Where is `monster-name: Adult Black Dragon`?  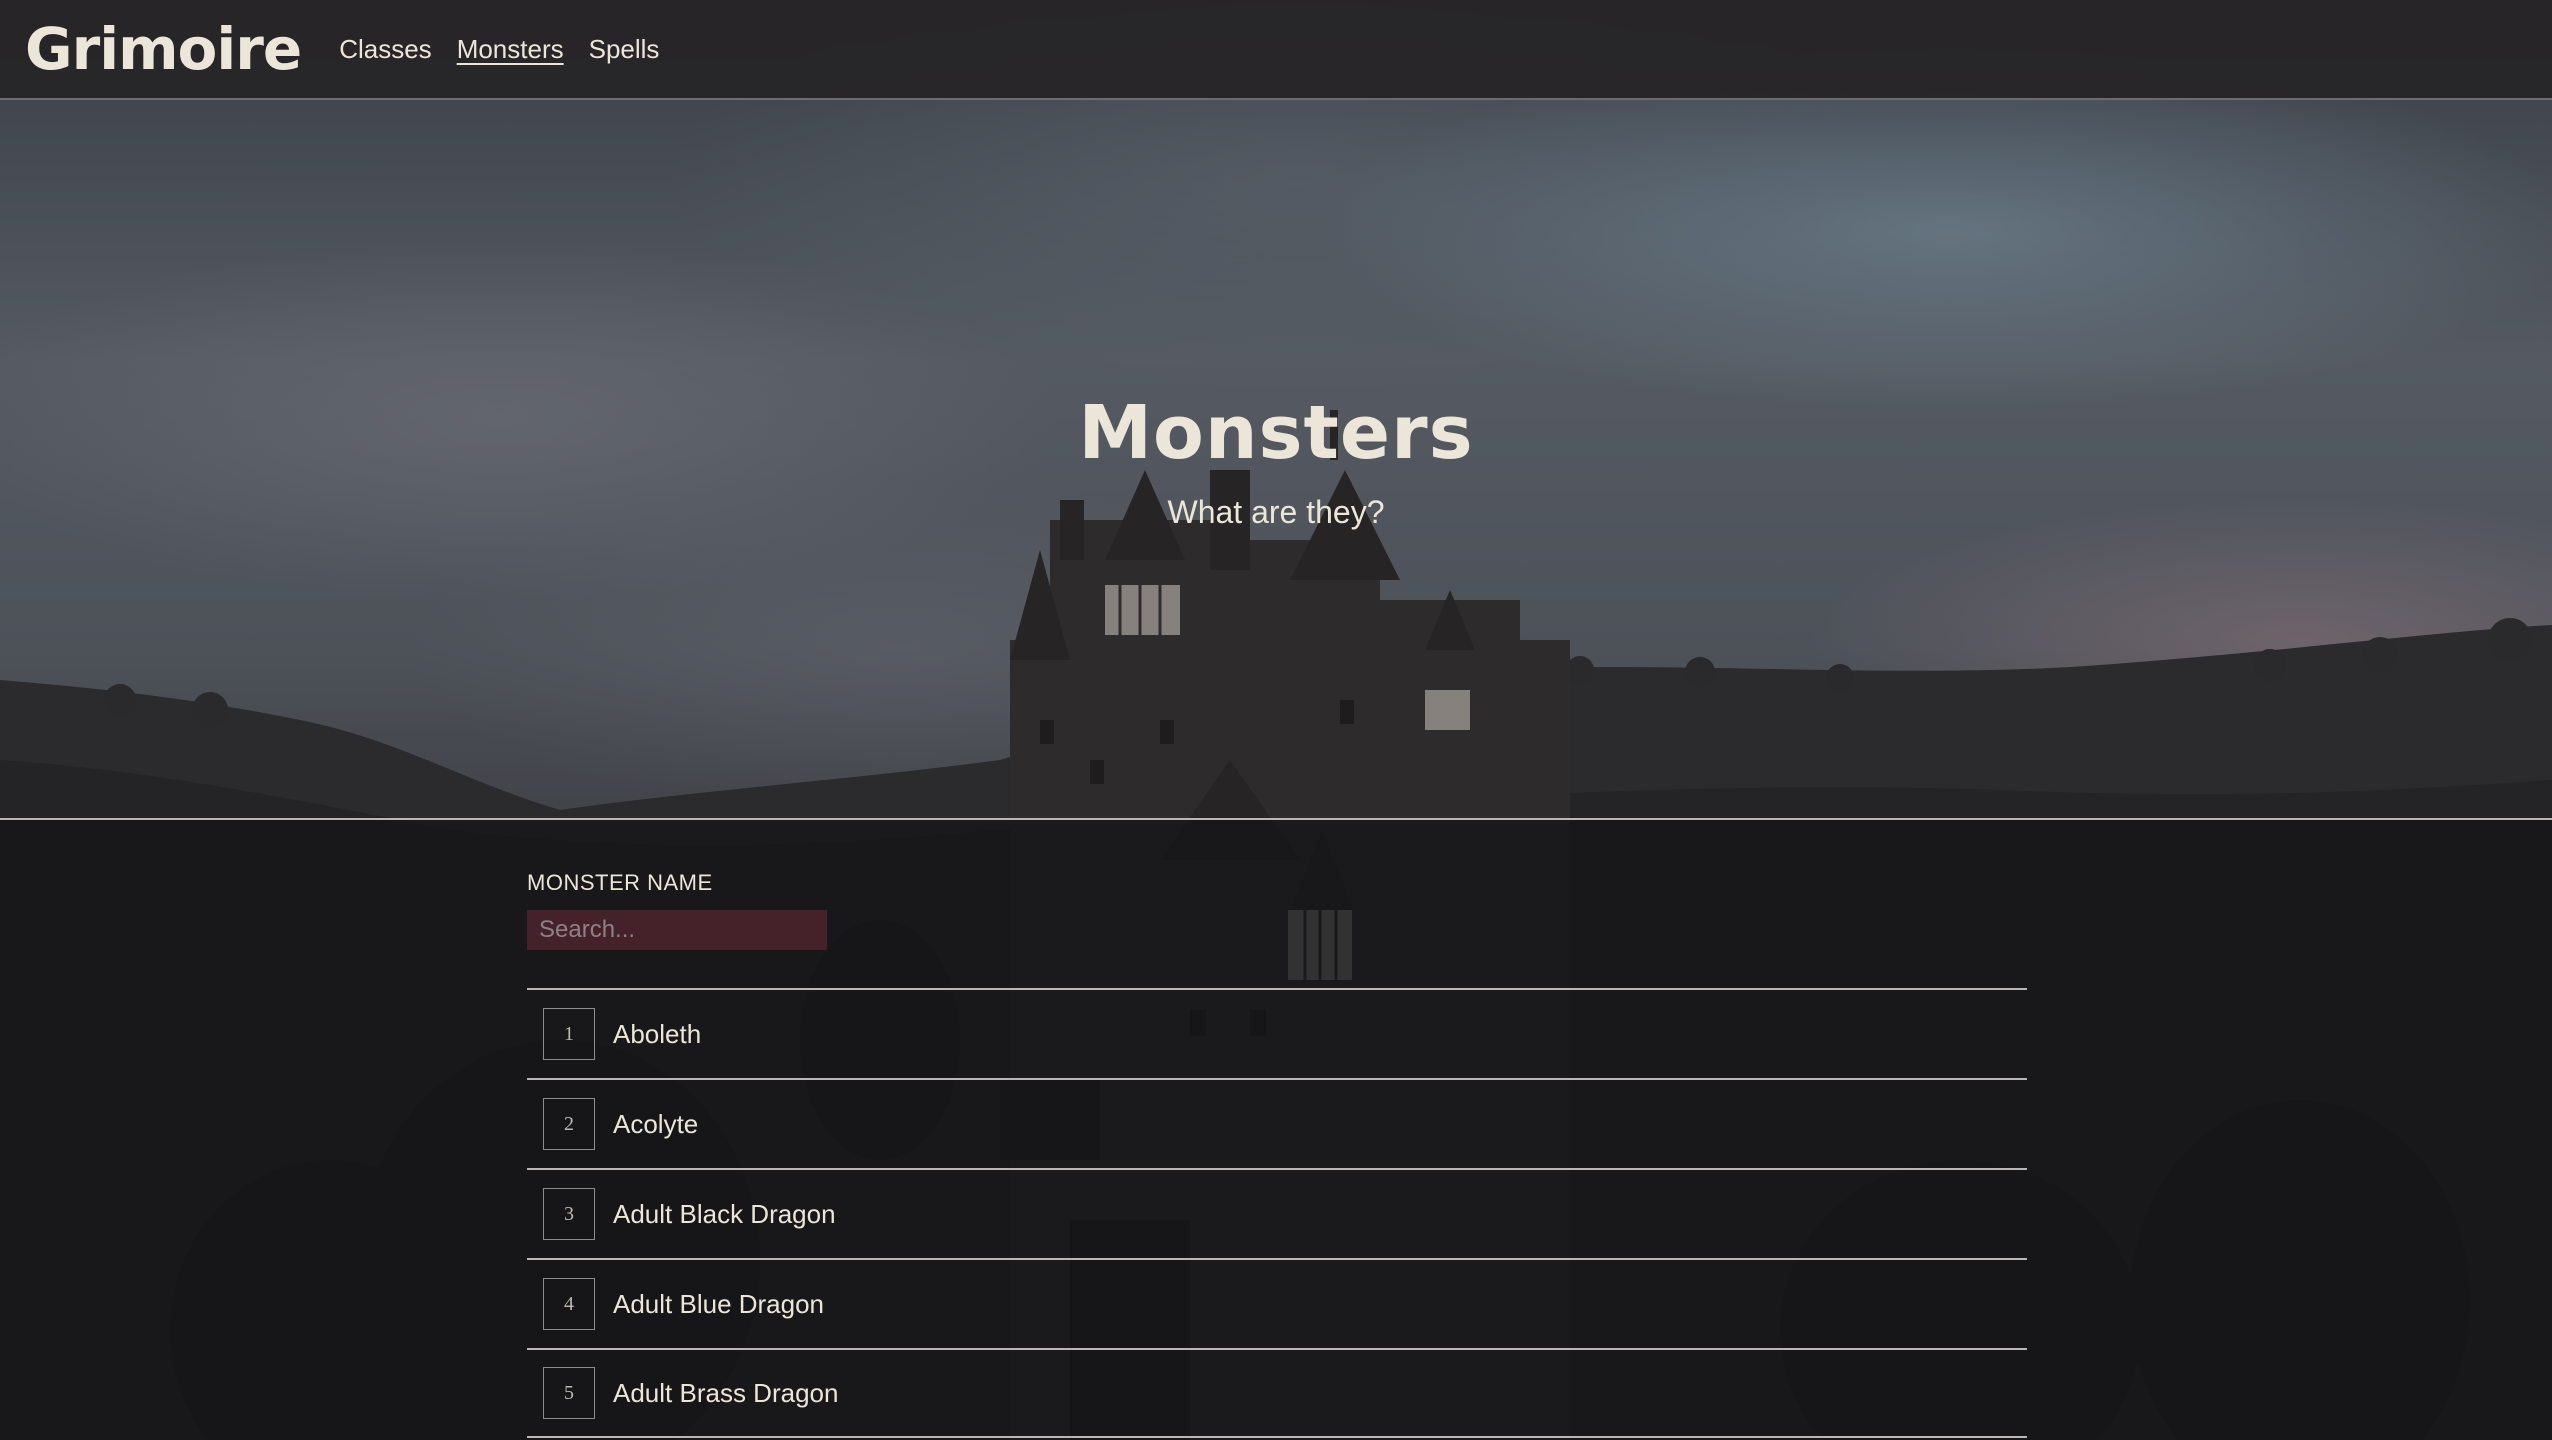 monster-name: Adult Black Dragon is located at coordinates (724, 1214).